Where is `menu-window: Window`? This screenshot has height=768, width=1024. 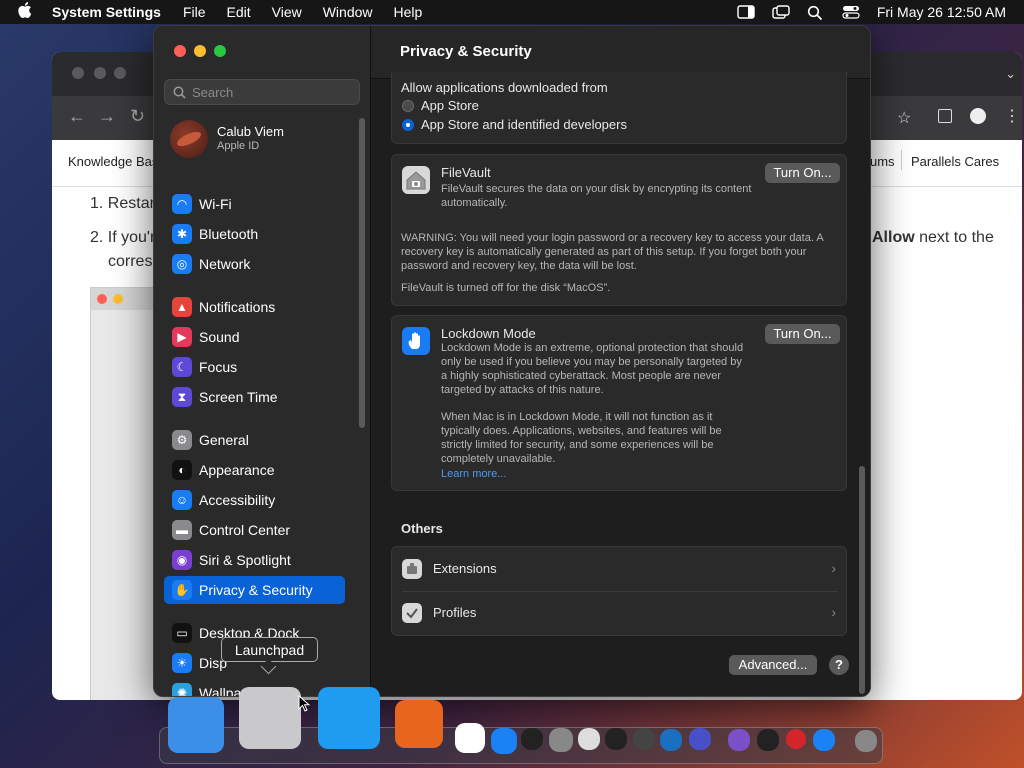
menu-window: Window is located at coordinates (348, 12).